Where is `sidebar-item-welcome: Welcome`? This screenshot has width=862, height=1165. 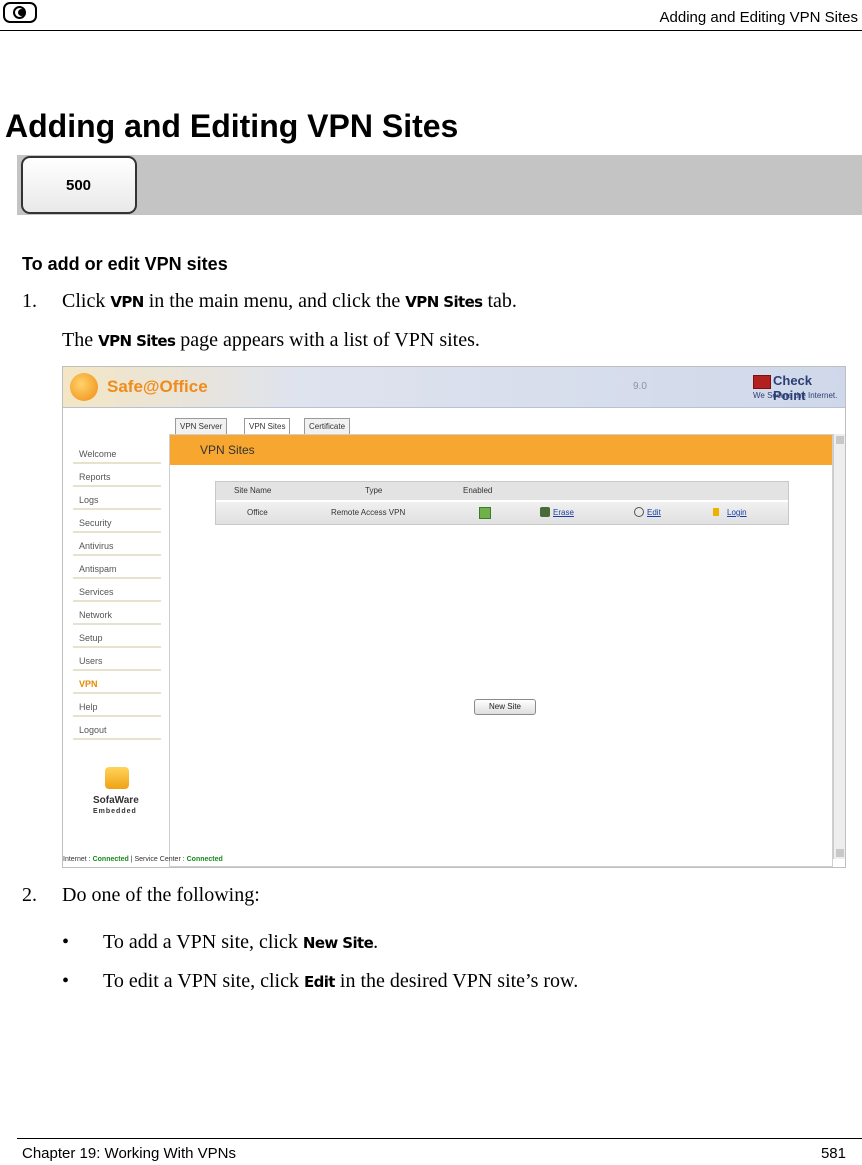 sidebar-item-welcome: Welcome is located at coordinates (117, 454).